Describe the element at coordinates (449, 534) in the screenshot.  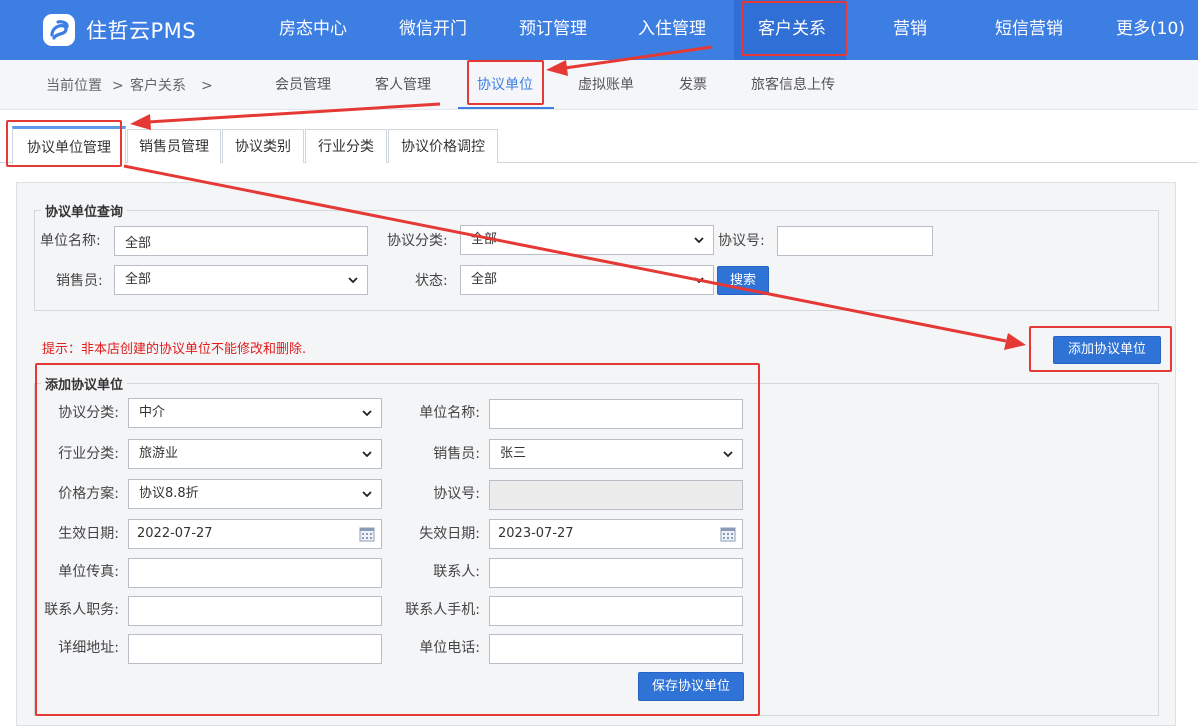
I see `form-end-date-label: 失效日期:` at that location.